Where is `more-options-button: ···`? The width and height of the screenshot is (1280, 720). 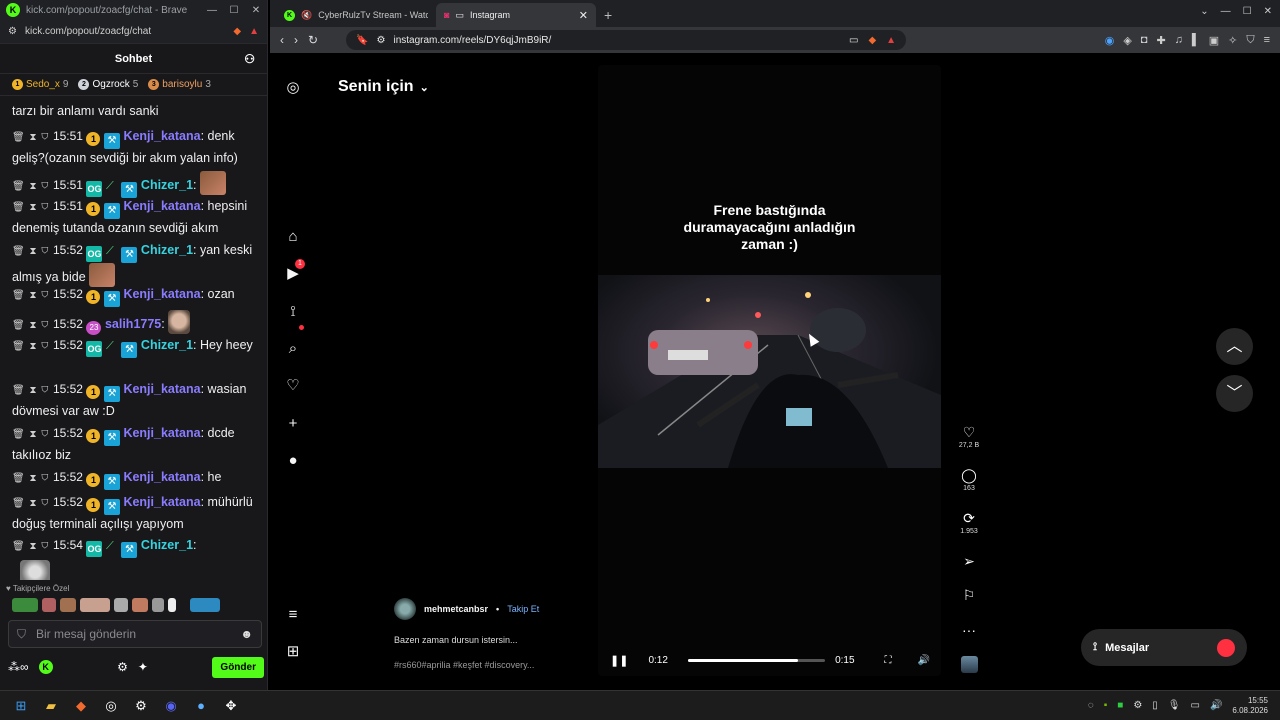
more-options-button: ··· is located at coordinates (969, 630).